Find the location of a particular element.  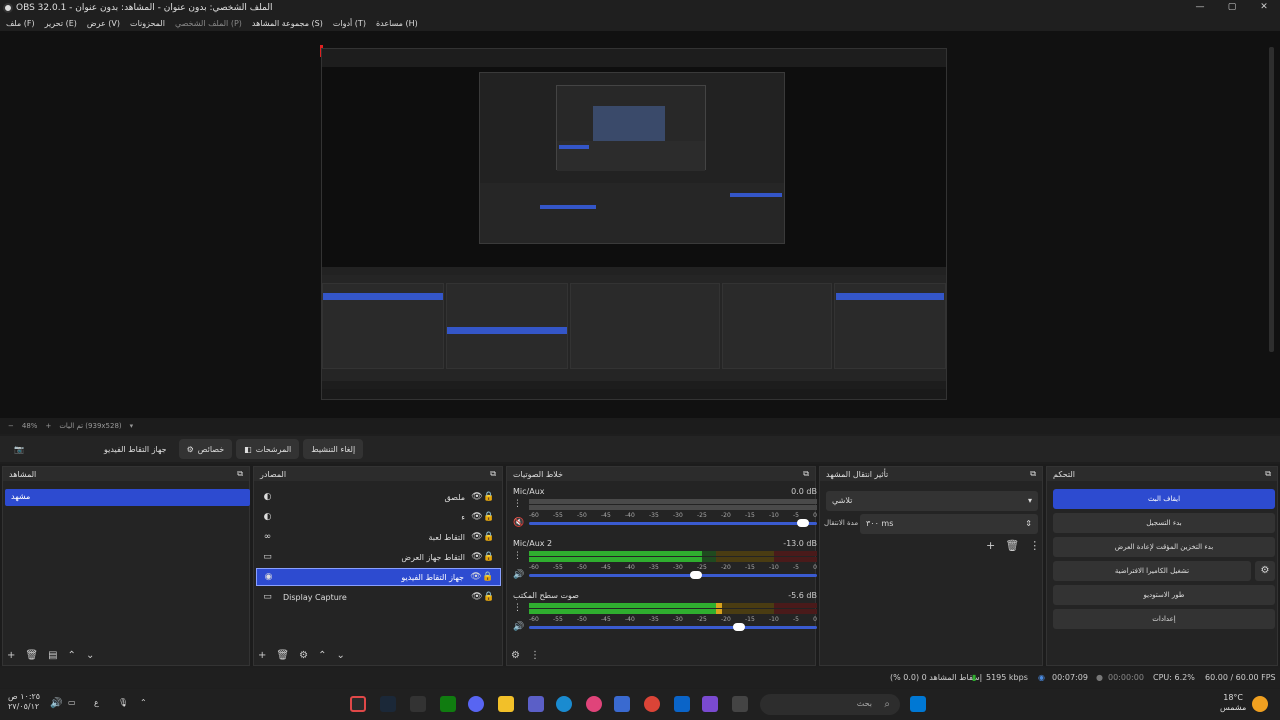

discord-icon is located at coordinates (476, 704).